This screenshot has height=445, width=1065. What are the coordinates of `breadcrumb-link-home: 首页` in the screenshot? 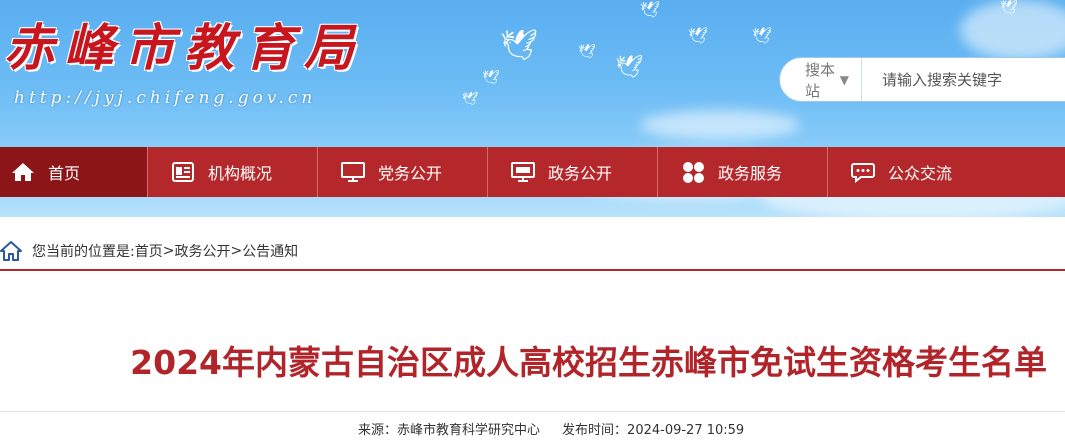 It's located at (149, 251).